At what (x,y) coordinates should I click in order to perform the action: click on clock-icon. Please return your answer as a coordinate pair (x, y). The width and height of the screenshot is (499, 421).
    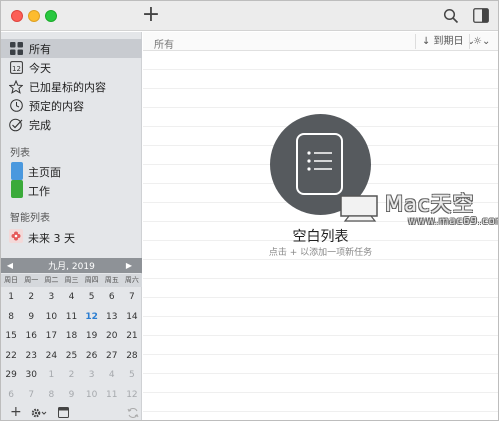
    Looking at the image, I should click on (16, 106).